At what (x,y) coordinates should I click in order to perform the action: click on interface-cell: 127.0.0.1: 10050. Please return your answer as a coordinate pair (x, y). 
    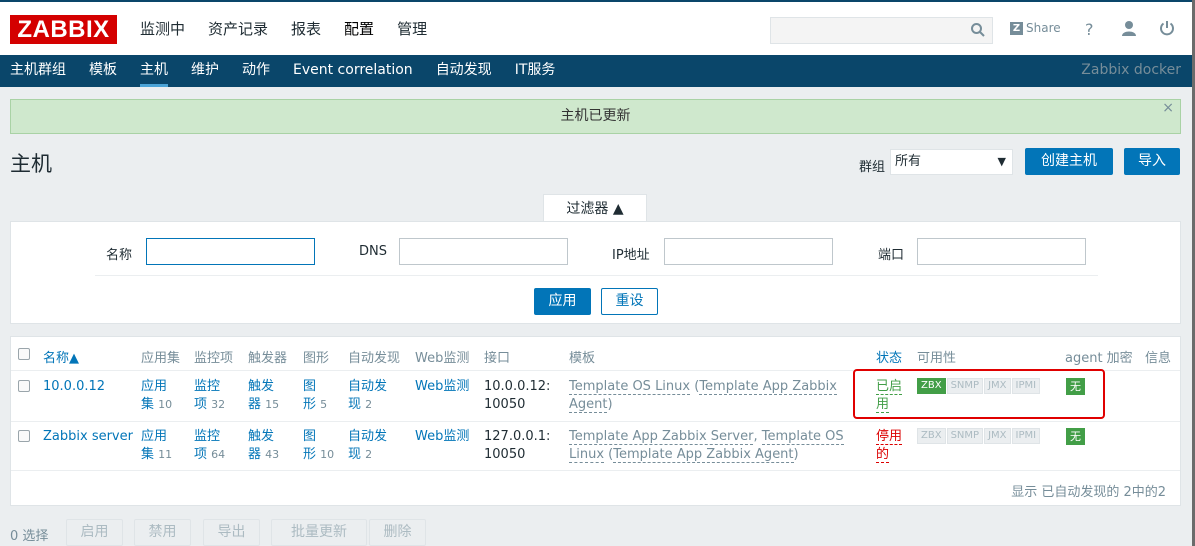
    Looking at the image, I should click on (517, 445).